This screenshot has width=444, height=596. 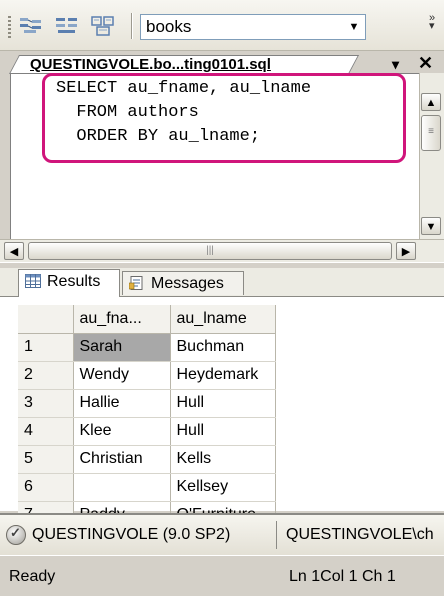 What do you see at coordinates (223, 459) in the screenshot?
I see `grid-cell: Kells` at bounding box center [223, 459].